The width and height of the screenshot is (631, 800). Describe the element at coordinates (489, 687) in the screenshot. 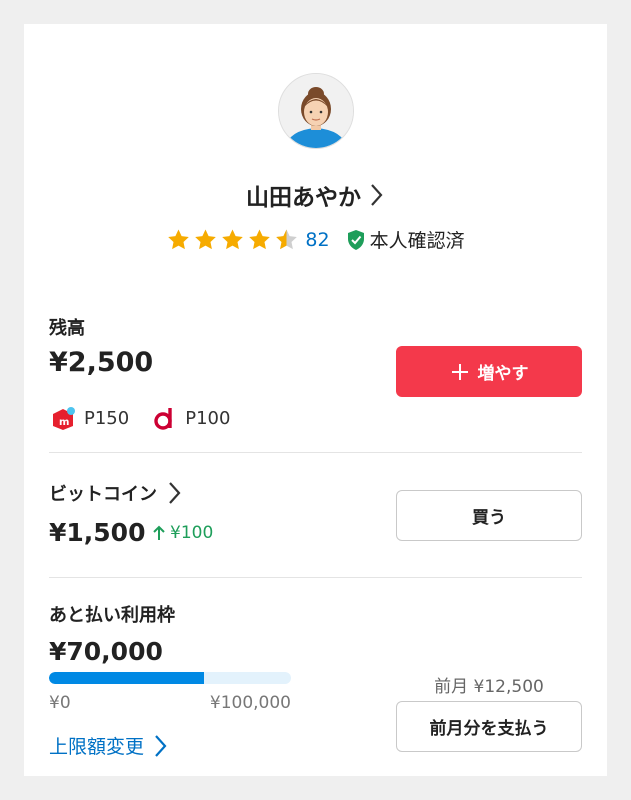

I see `previous-month-amount: 前月 ¥12,500` at that location.